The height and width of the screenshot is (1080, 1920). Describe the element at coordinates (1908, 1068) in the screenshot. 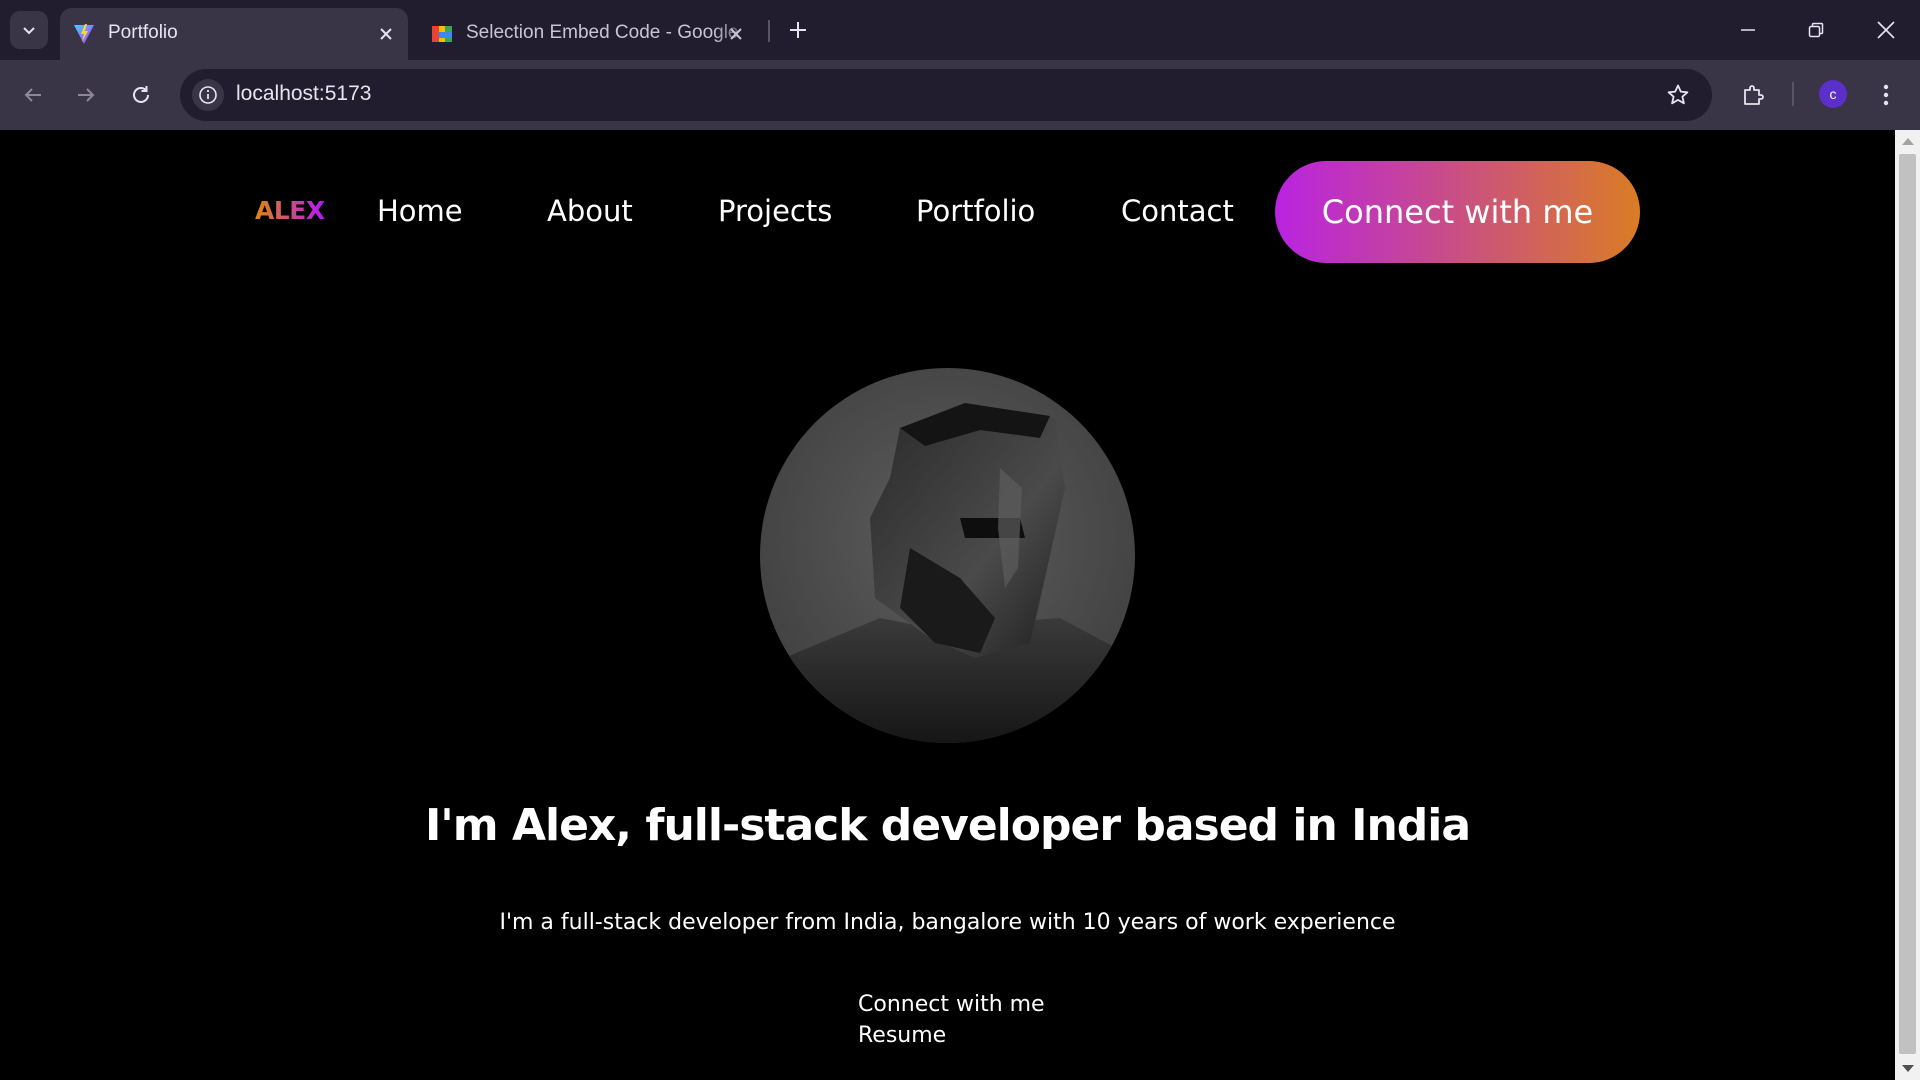

I see `scroll-down-arrow` at that location.